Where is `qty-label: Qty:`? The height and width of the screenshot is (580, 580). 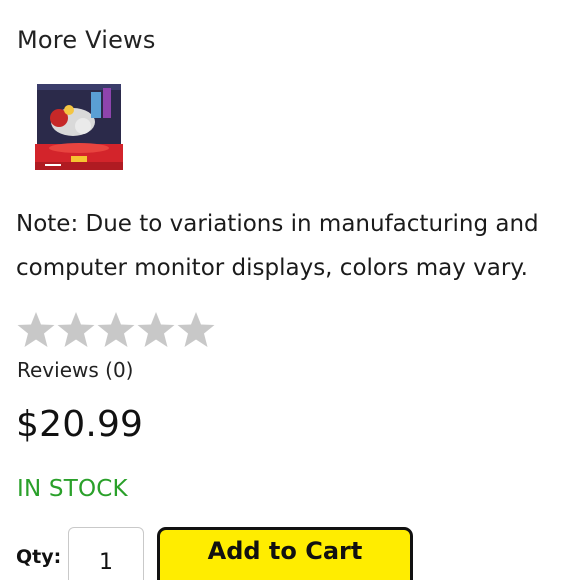
qty-label: Qty: is located at coordinates (39, 557).